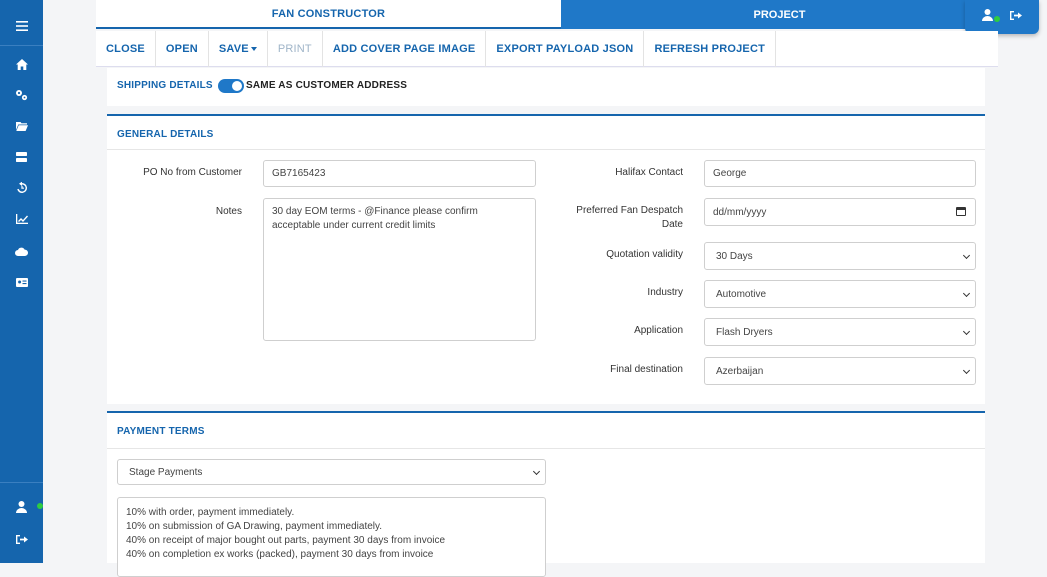  Describe the element at coordinates (21, 251) in the screenshot. I see `cloud-icon` at that location.